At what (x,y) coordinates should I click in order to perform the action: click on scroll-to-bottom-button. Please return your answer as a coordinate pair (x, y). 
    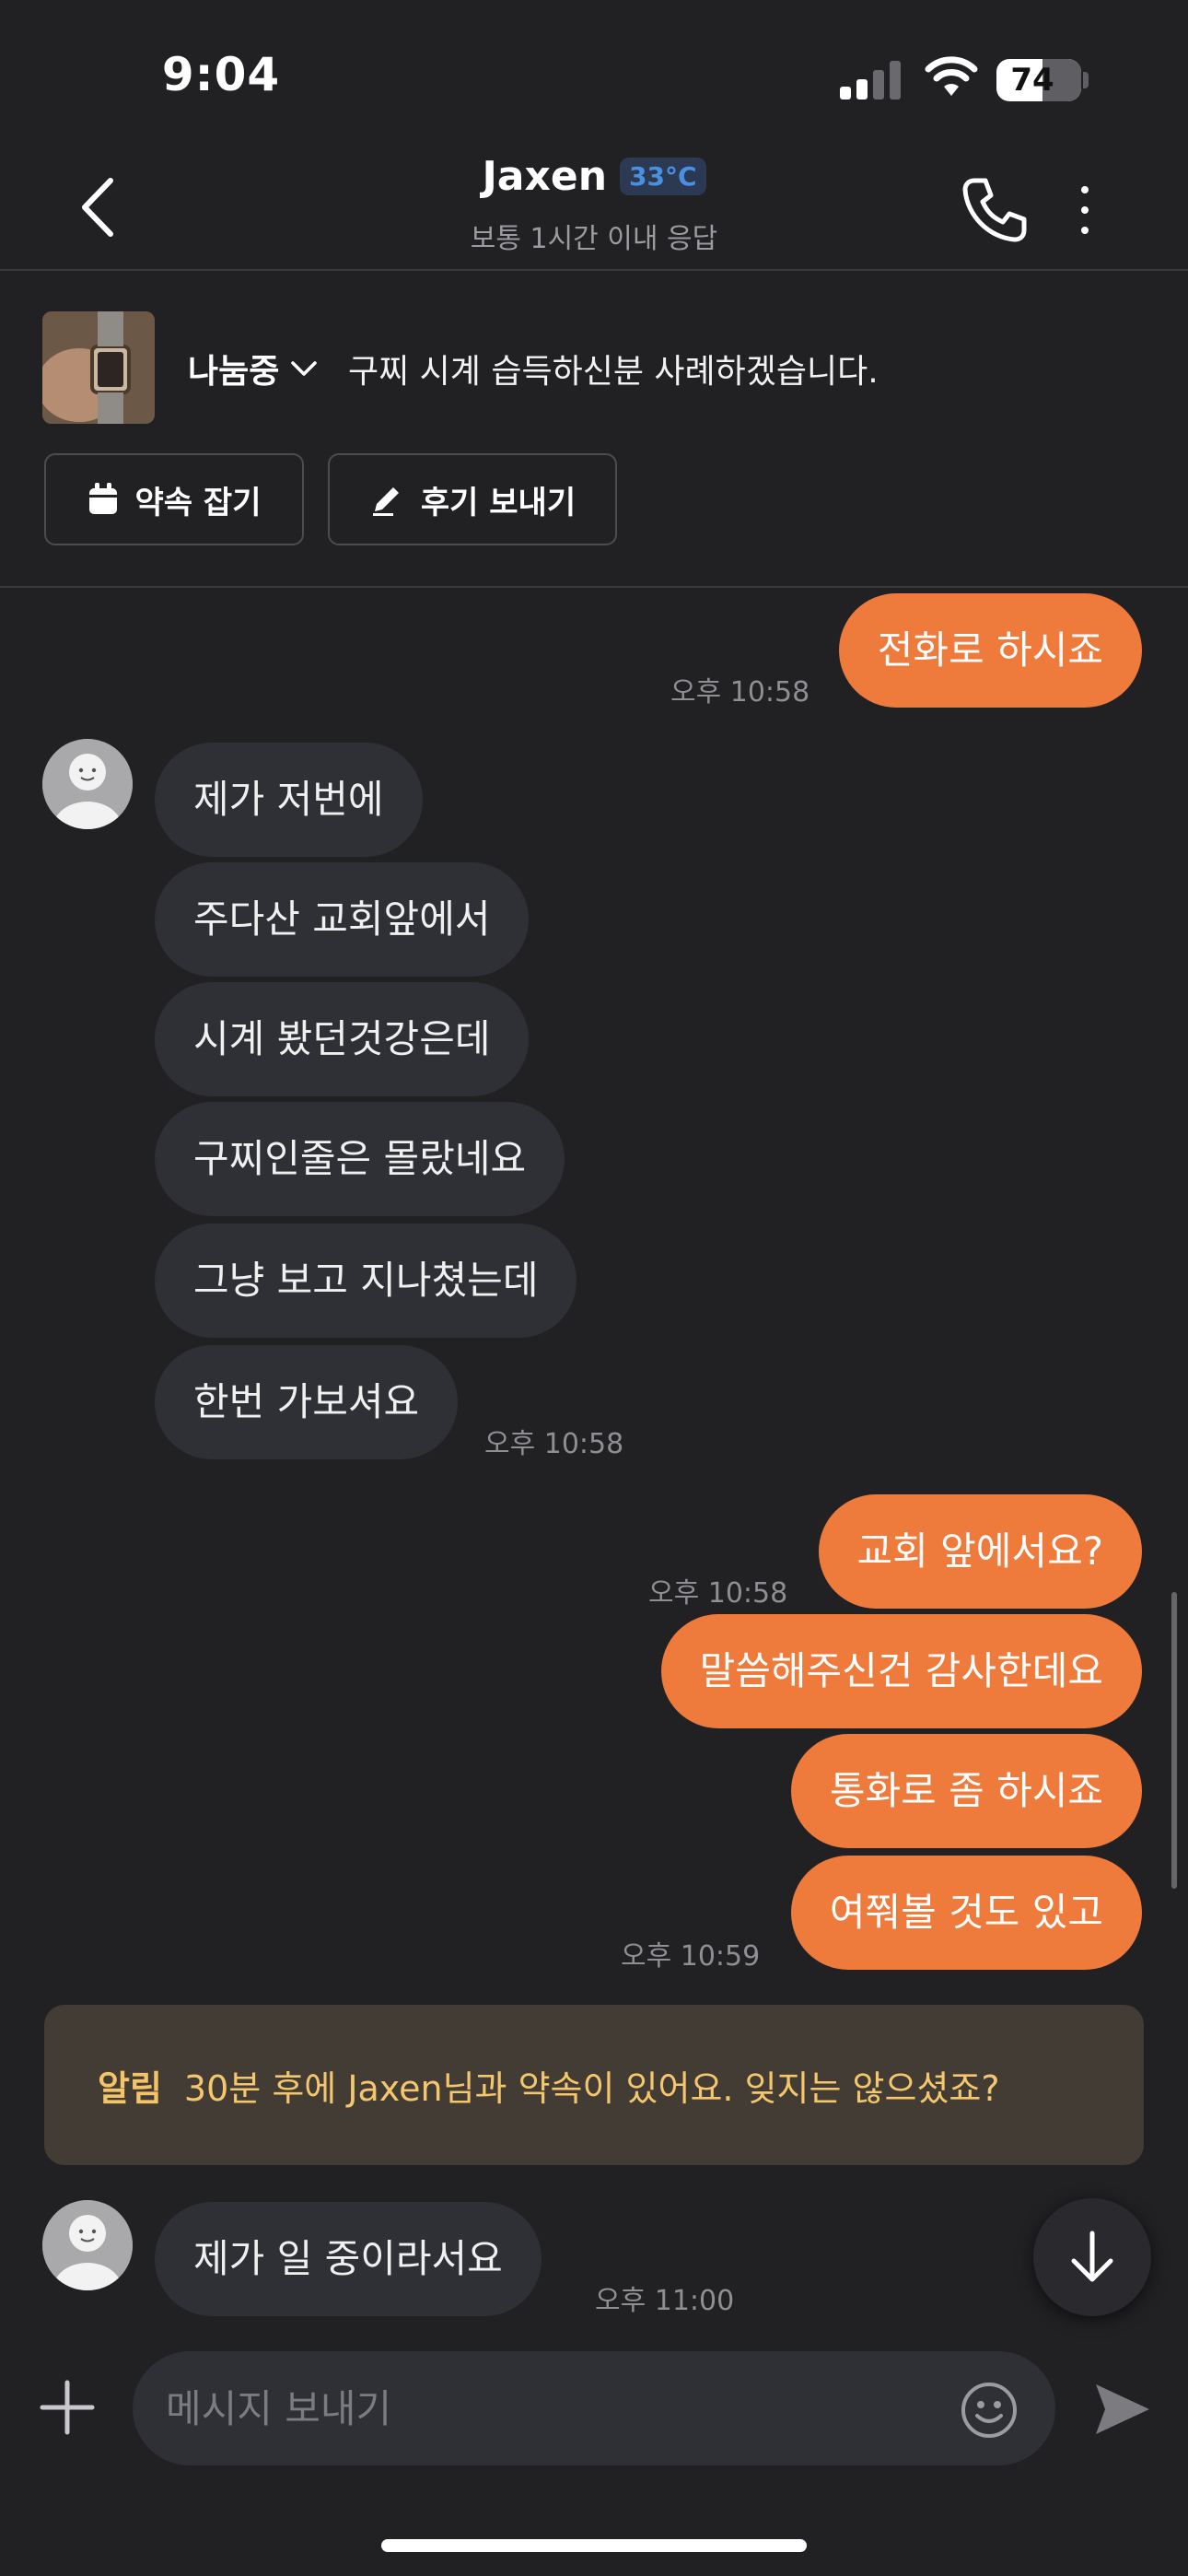
    Looking at the image, I should click on (1092, 2257).